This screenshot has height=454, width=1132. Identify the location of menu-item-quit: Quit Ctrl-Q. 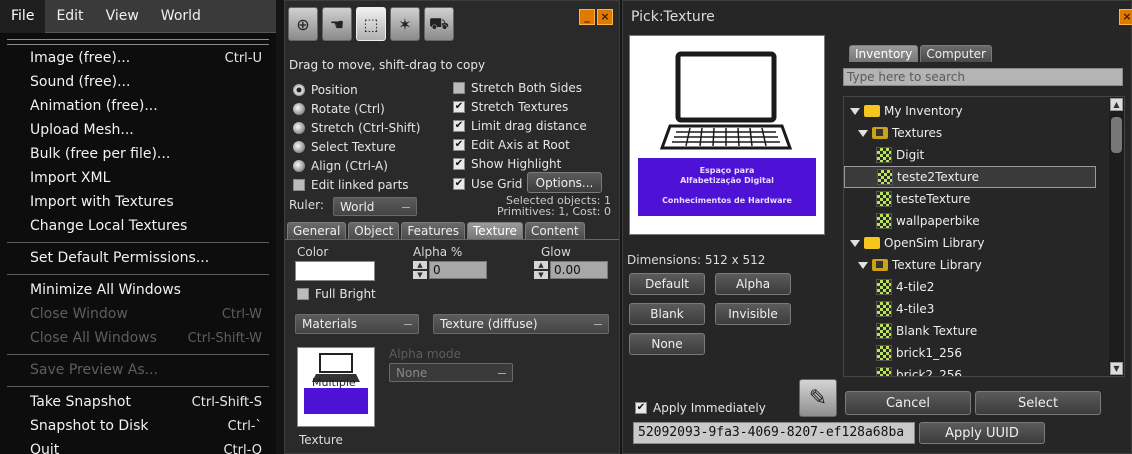
(138, 446).